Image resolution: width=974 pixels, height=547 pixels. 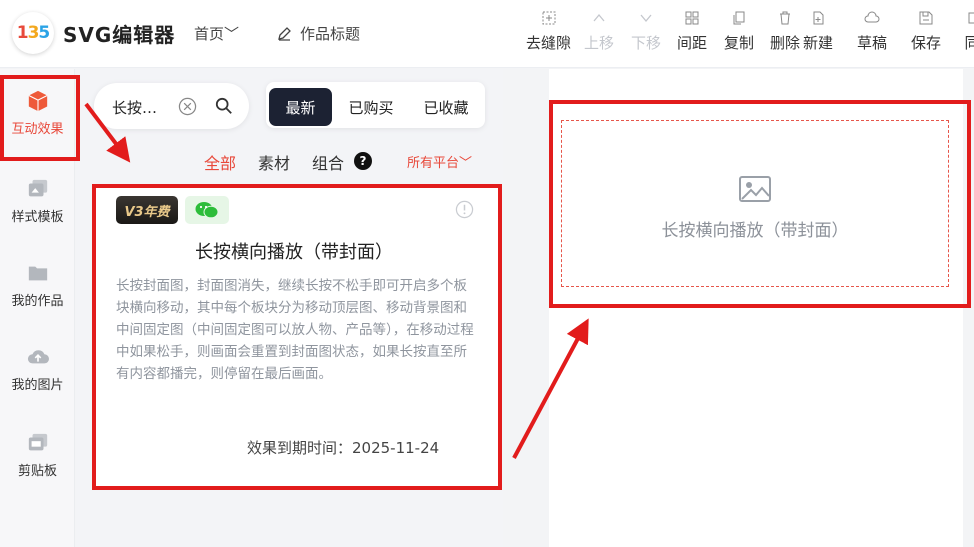 What do you see at coordinates (926, 43) in the screenshot?
I see `tool-label: 保存` at bounding box center [926, 43].